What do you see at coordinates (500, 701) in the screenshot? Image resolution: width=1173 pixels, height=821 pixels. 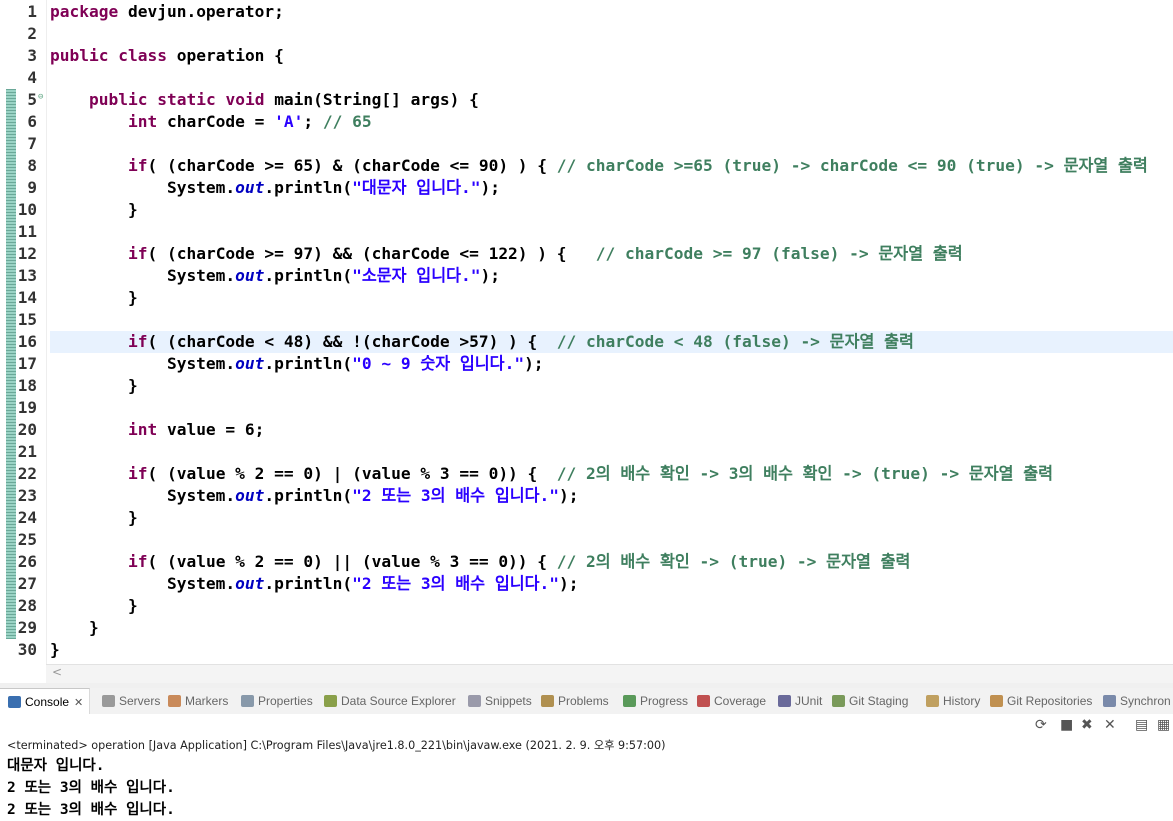 I see `tab-snippets: Snippets` at bounding box center [500, 701].